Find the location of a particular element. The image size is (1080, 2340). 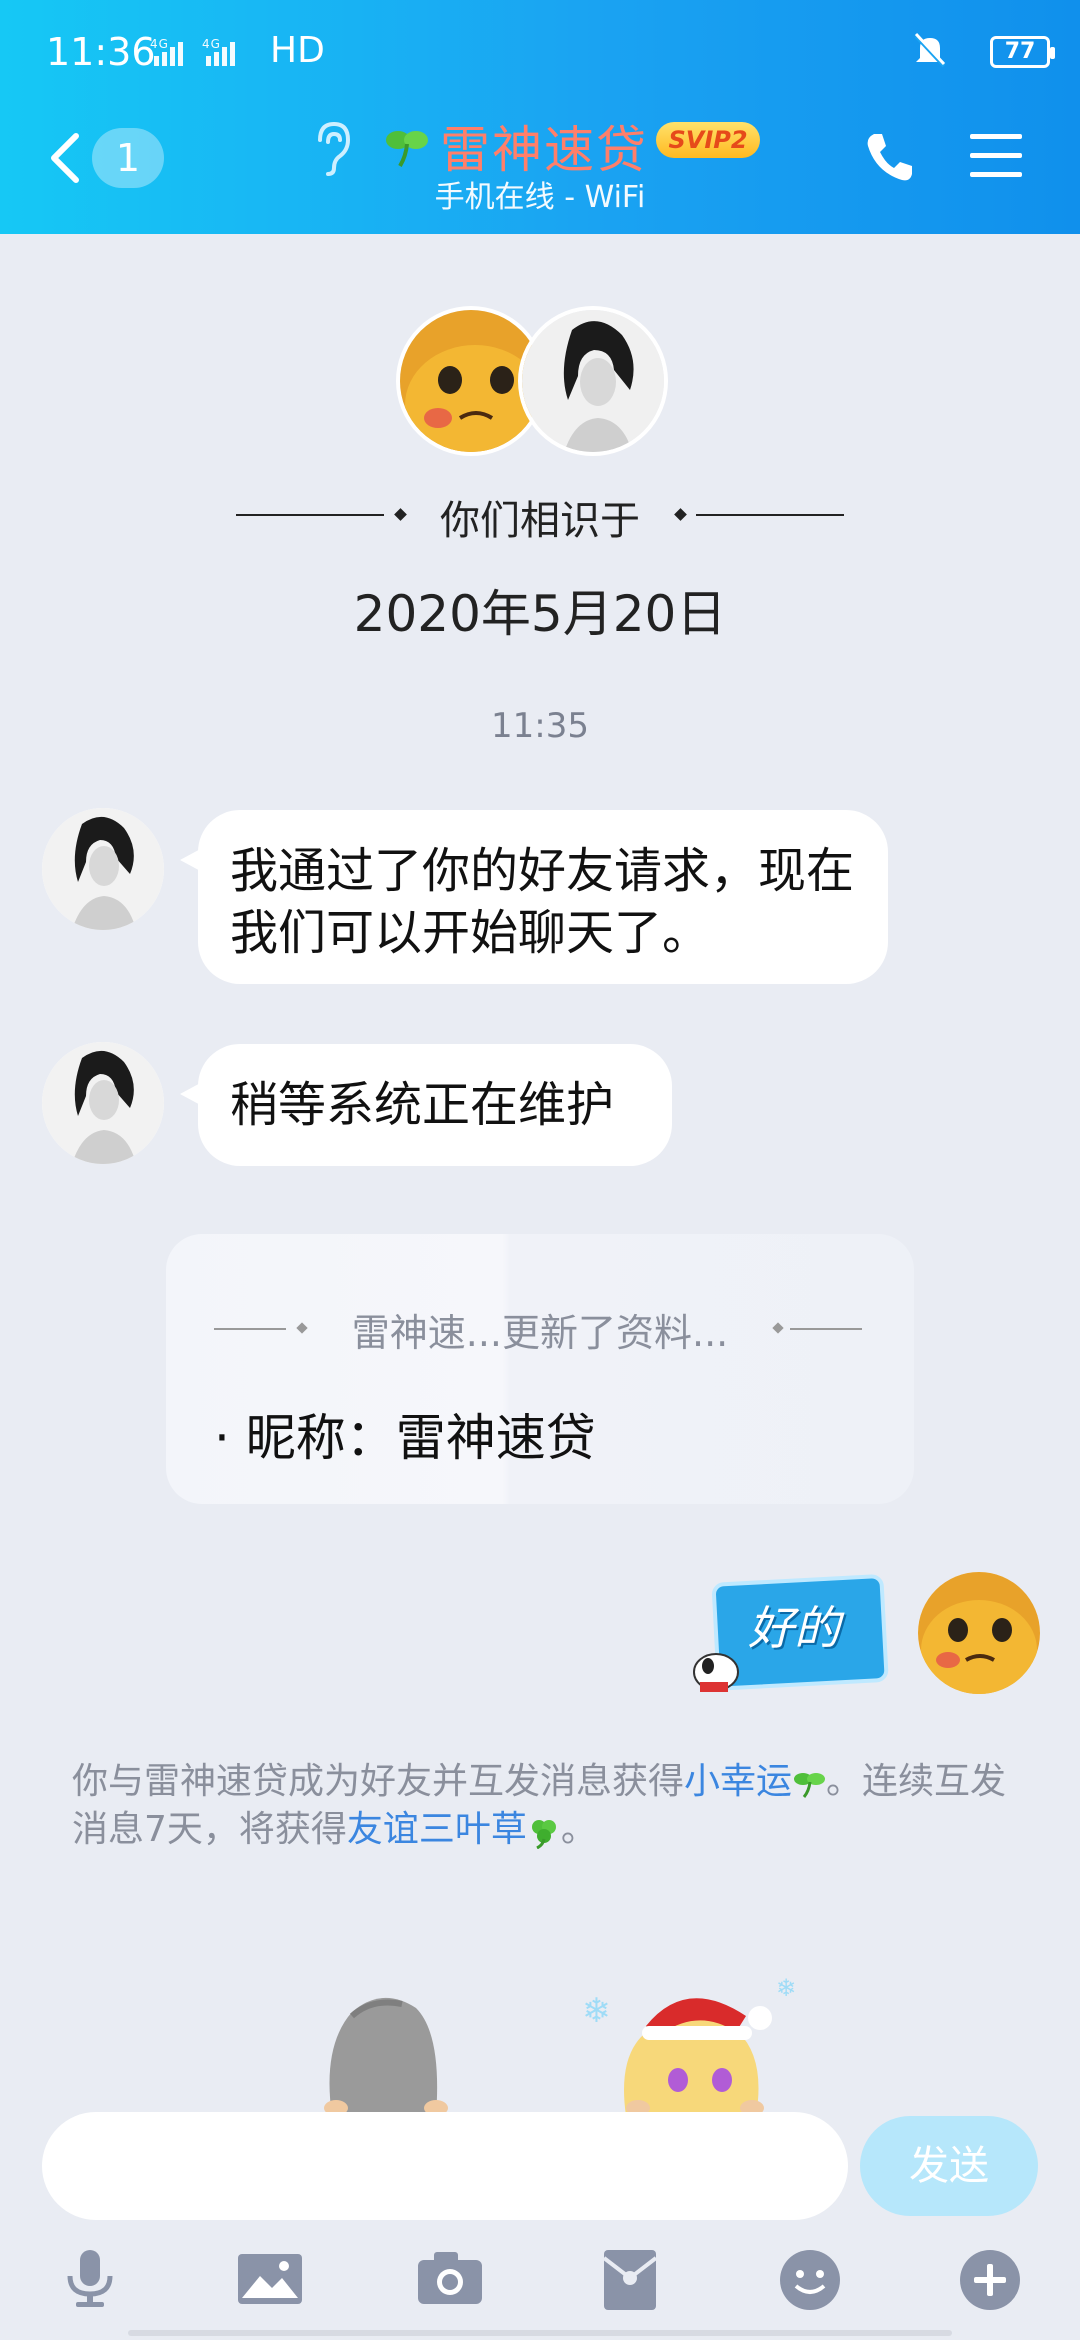

friend-avatars is located at coordinates (536, 386).